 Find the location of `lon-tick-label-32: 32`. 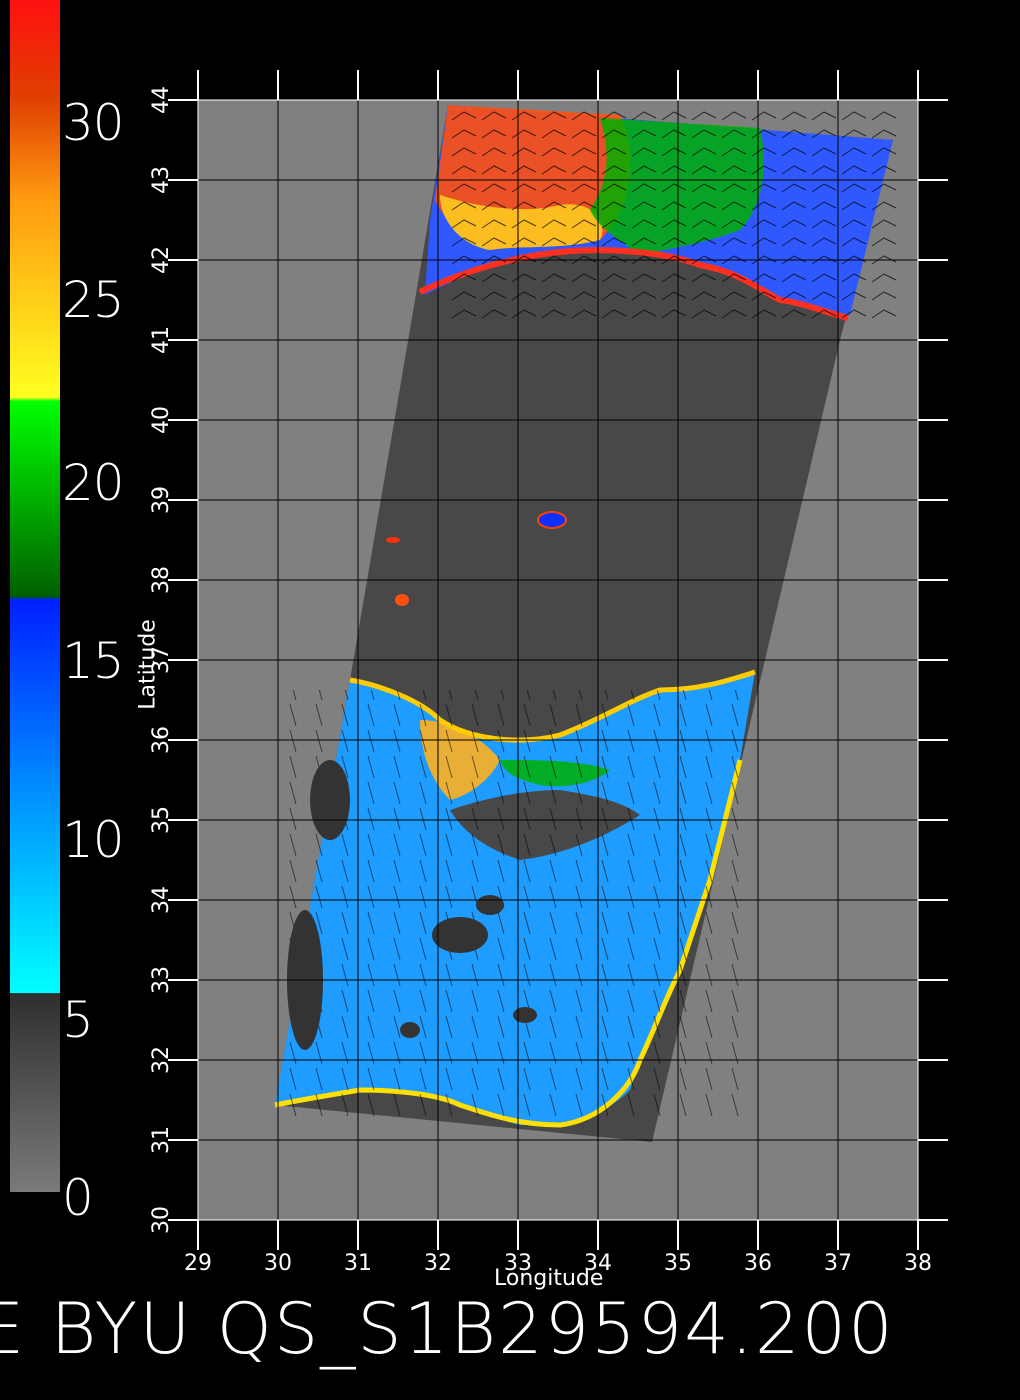

lon-tick-label-32: 32 is located at coordinates (438, 1263).